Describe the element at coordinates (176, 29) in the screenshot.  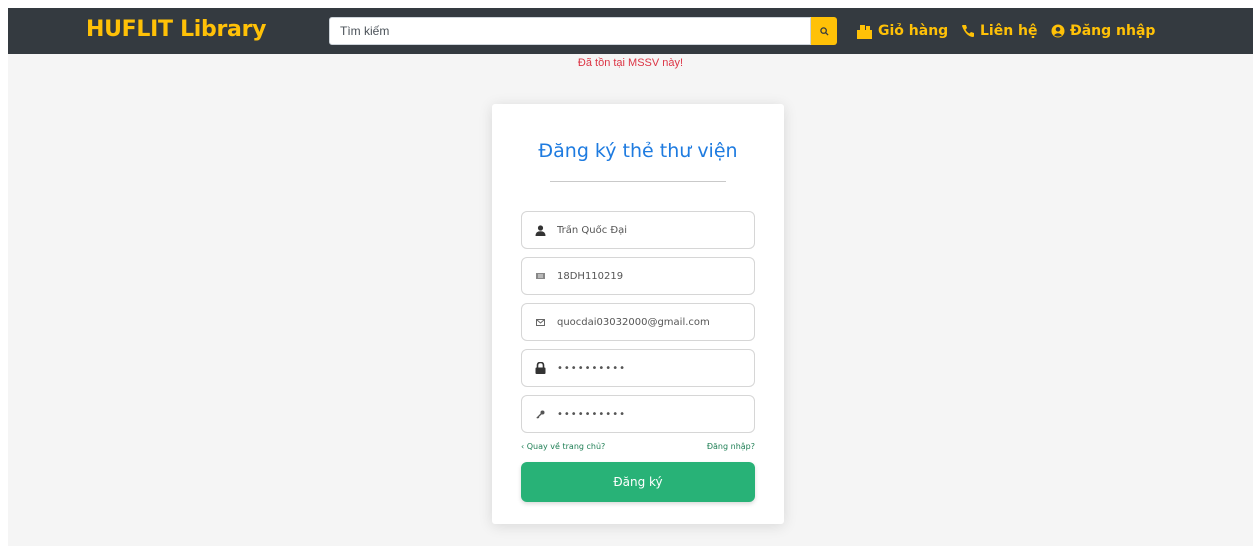
I see `brand-logo: HUFLIT Library` at that location.